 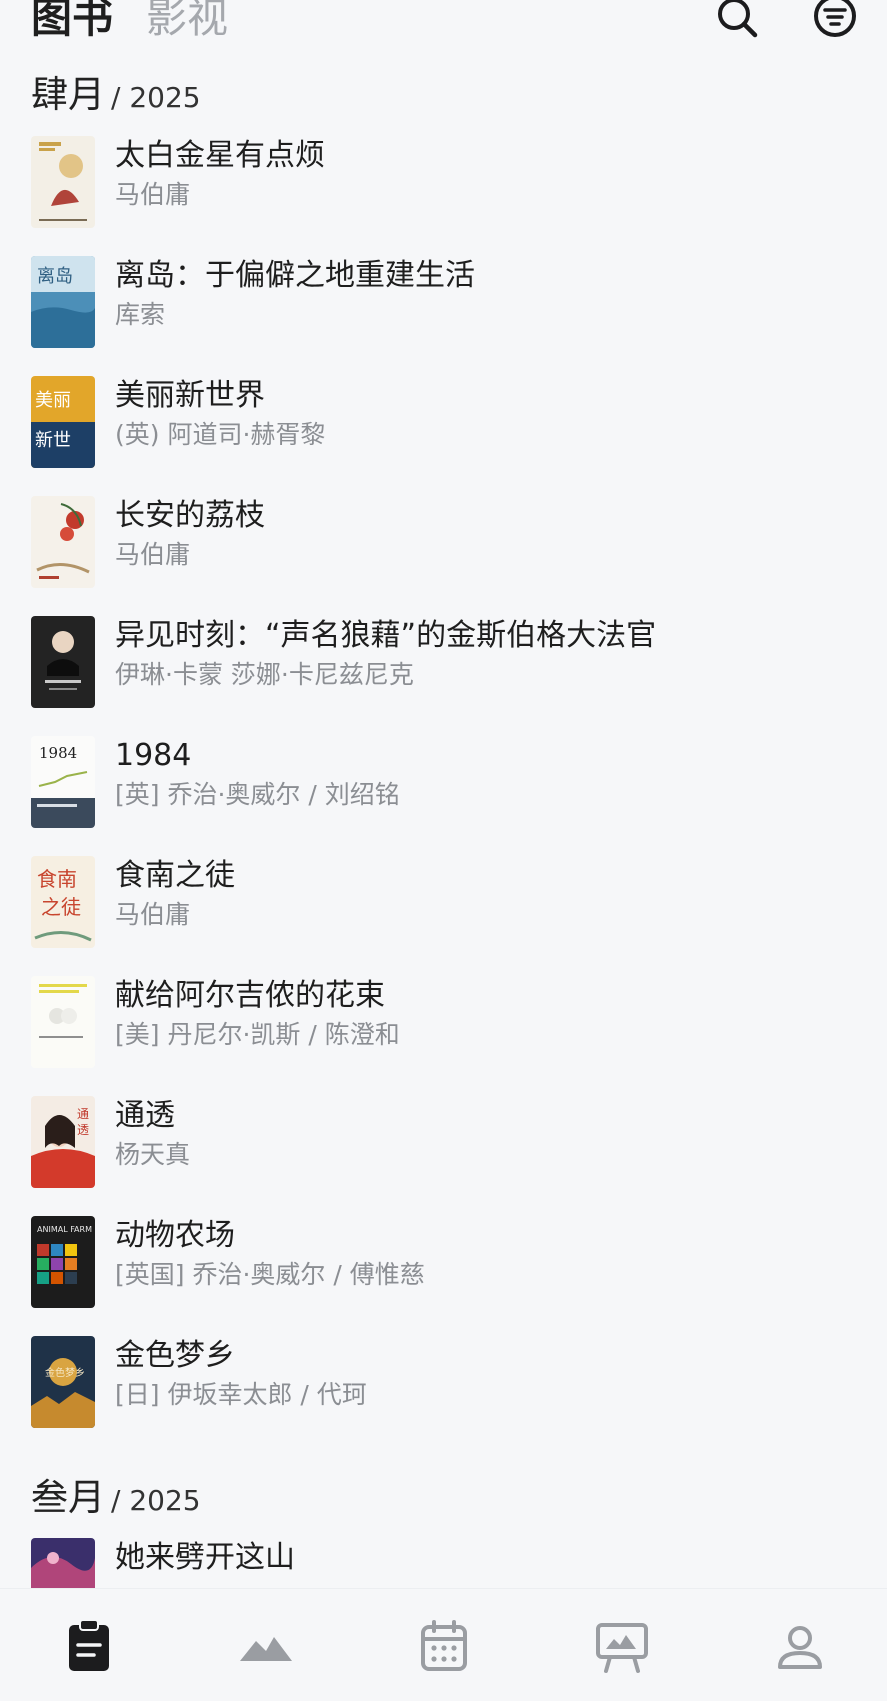 What do you see at coordinates (72, 23) in the screenshot?
I see `tab-books: 图书` at bounding box center [72, 23].